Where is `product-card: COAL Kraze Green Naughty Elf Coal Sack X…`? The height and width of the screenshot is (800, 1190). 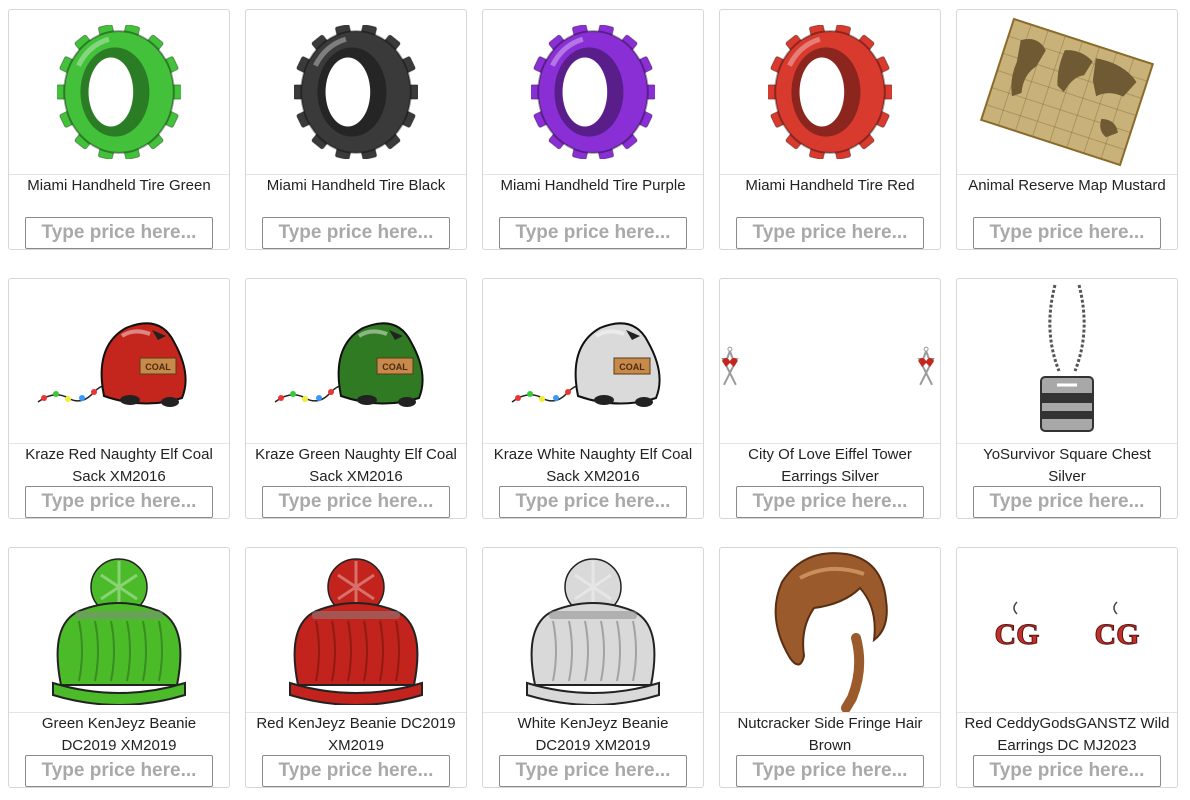
product-card: COAL Kraze Green Naughty Elf Coal Sack X… is located at coordinates (356, 398).